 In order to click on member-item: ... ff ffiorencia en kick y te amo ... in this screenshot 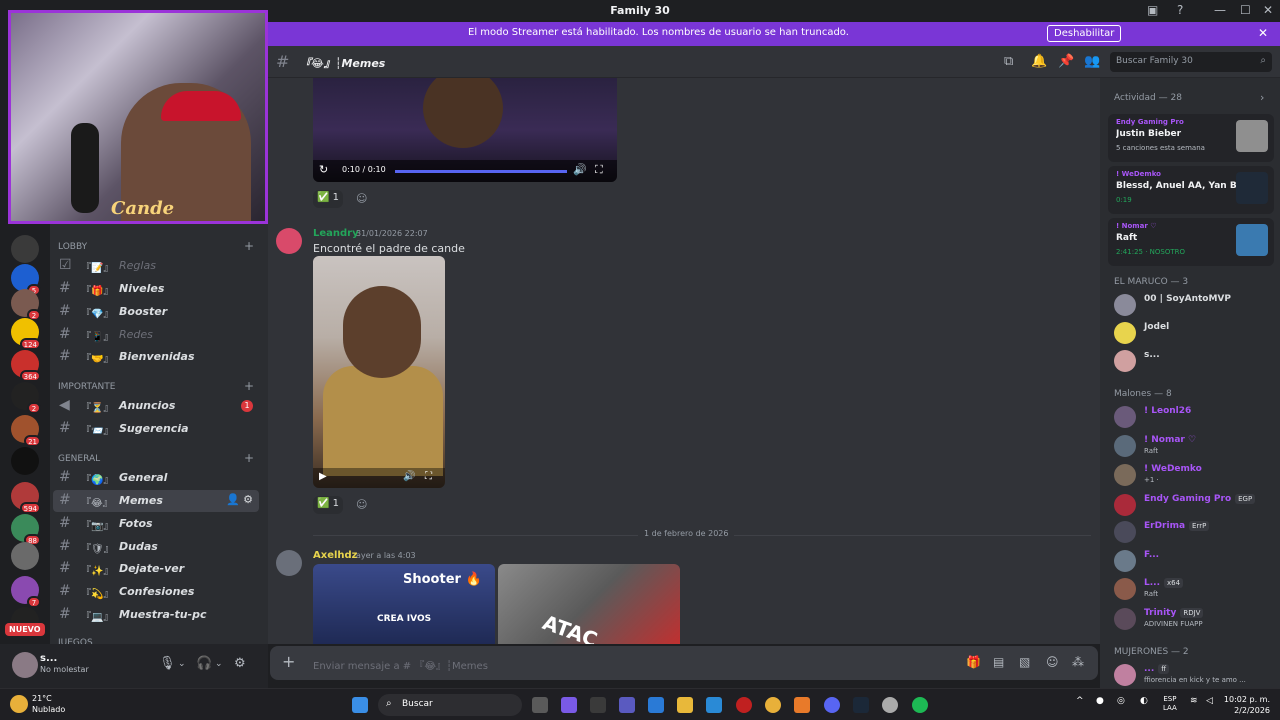, I will do `click(1195, 675)`.